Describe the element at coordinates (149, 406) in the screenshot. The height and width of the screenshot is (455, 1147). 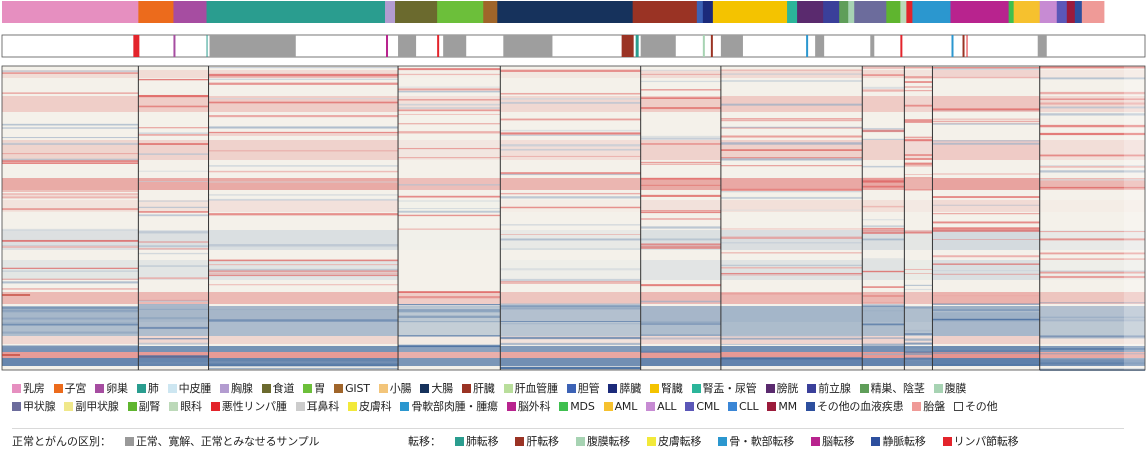
I see `cancer-type-legend-label: 副腎` at that location.